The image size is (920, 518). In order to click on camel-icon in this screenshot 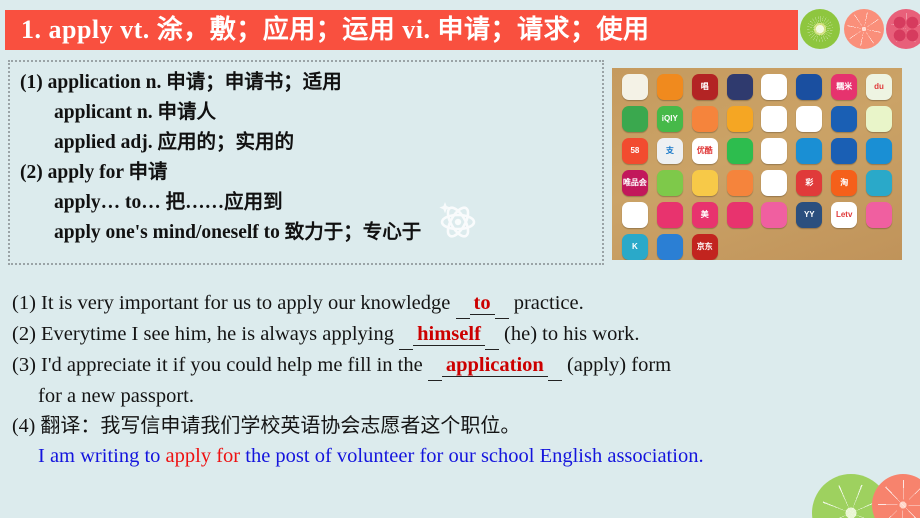, I will do `click(879, 183)`.